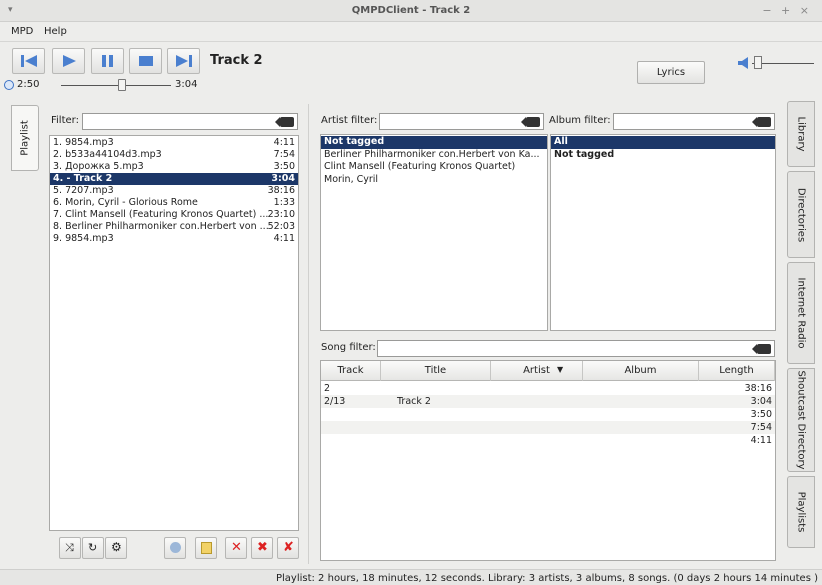 This screenshot has height=585, width=822. I want to click on song-row: 2/13 Track 2 3:04, so click(548, 401).